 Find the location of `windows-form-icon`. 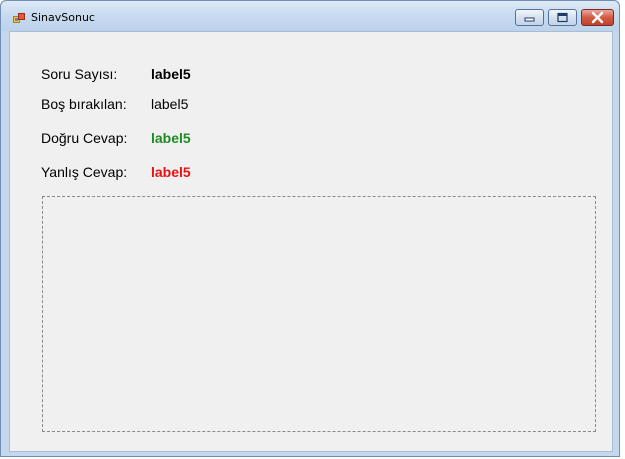

windows-form-icon is located at coordinates (19, 17).